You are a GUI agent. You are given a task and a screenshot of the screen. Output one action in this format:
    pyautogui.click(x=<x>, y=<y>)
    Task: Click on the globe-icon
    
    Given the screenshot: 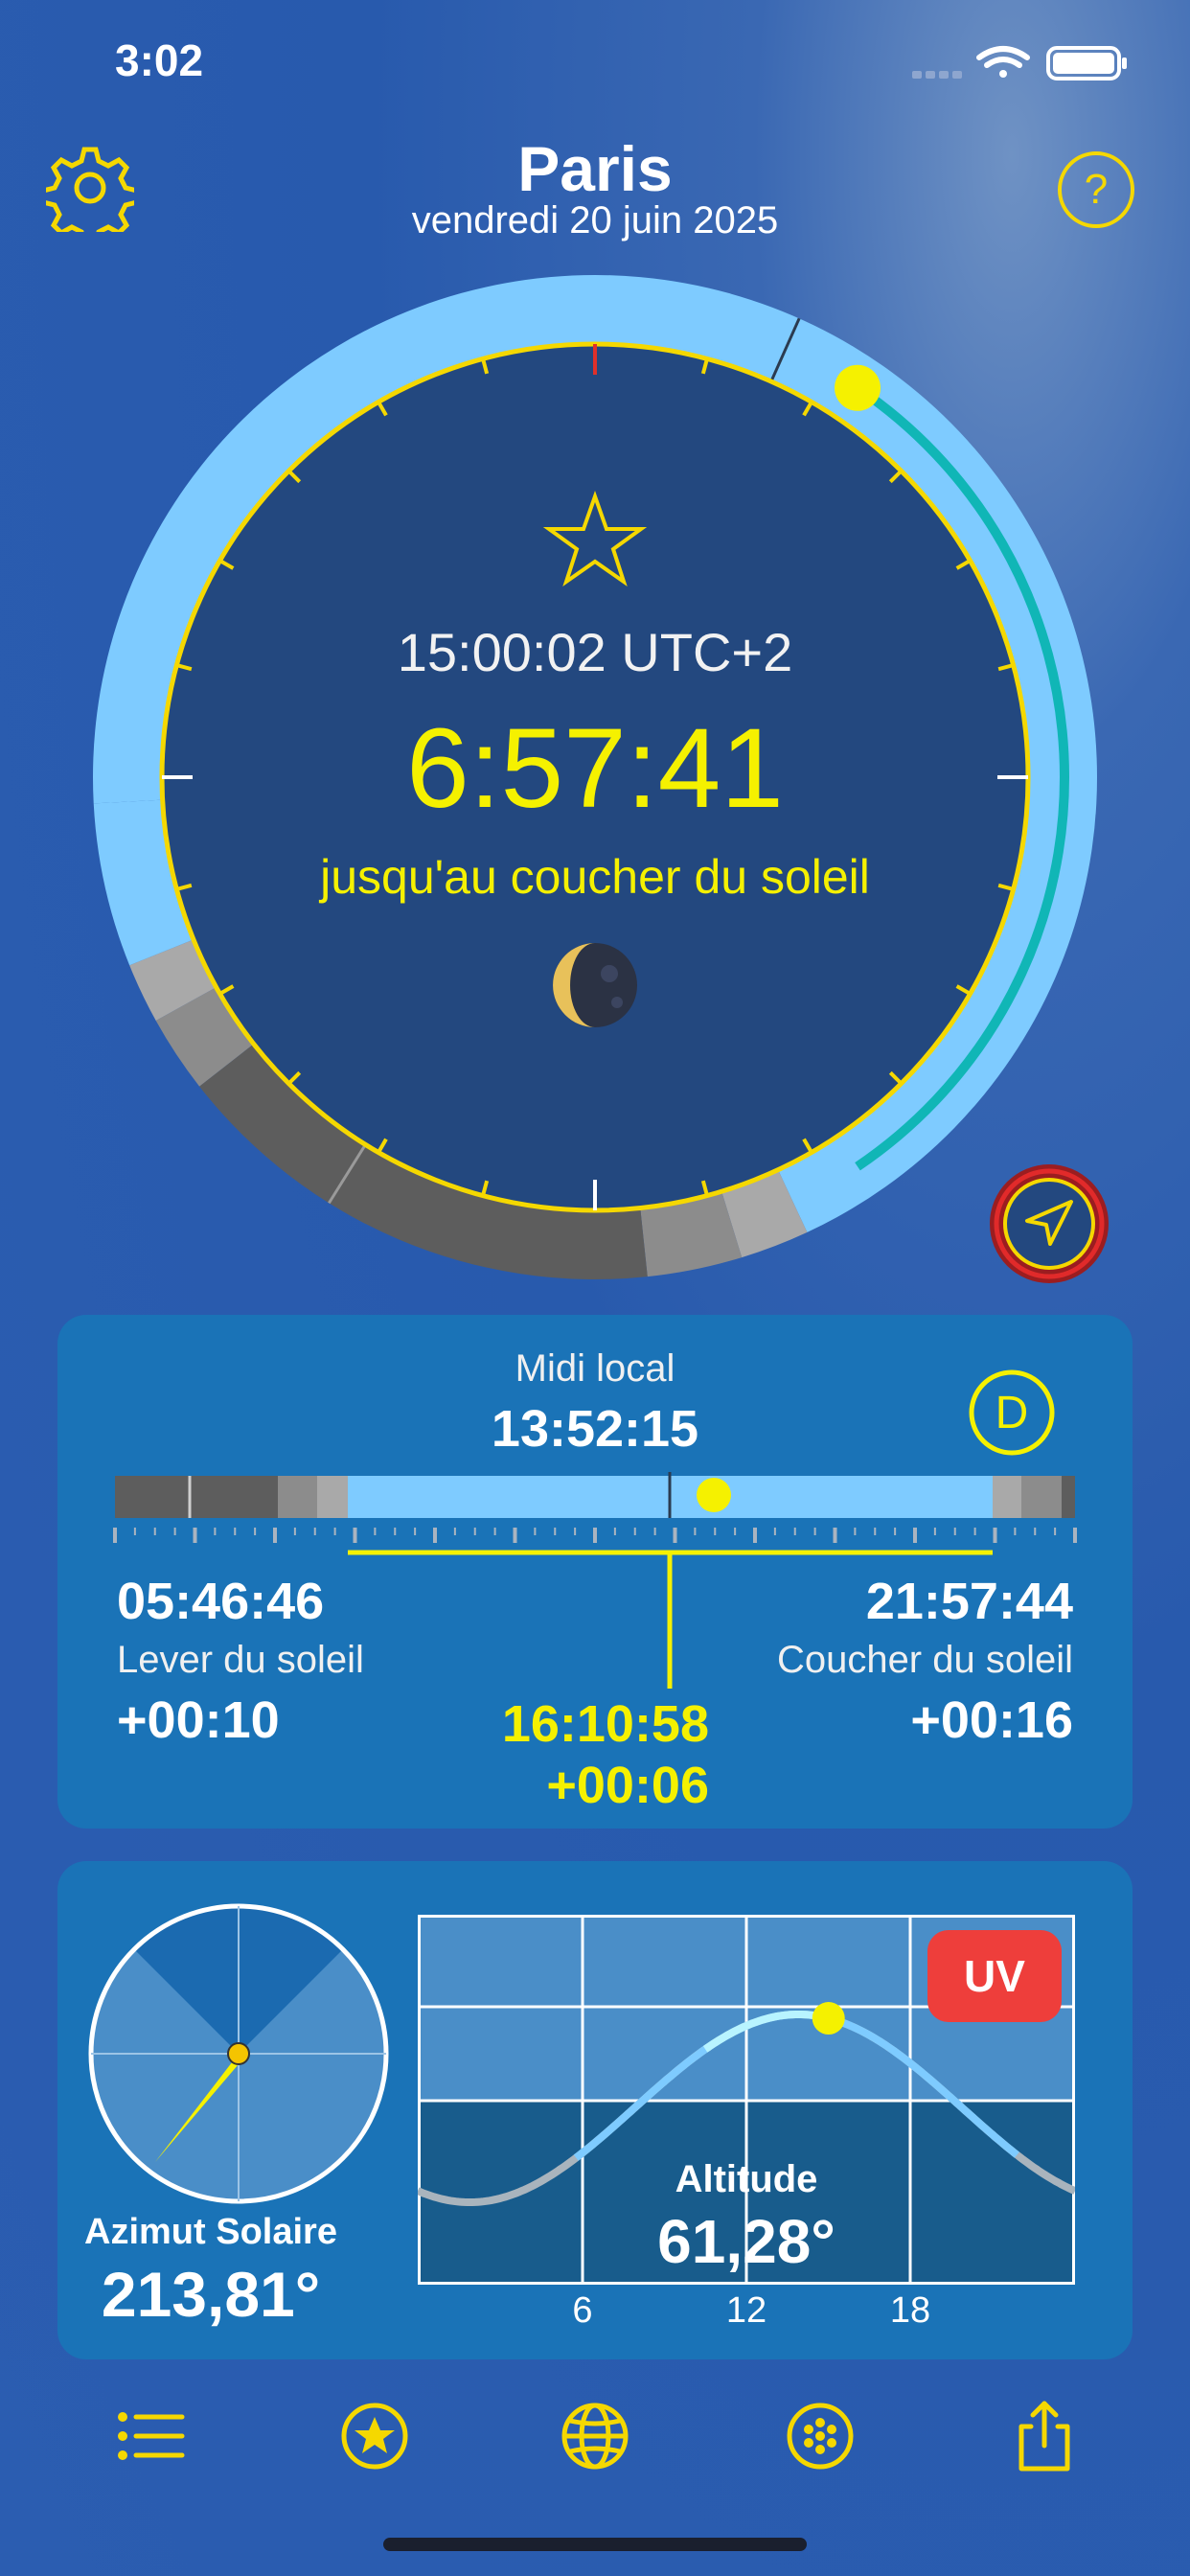 What is the action you would take?
    pyautogui.click(x=595, y=2436)
    